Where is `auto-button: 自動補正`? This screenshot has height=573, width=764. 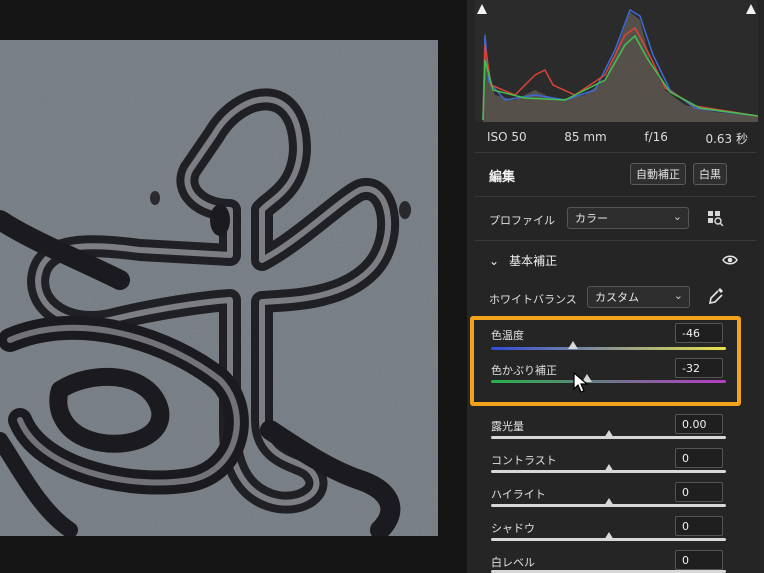 auto-button: 自動補正 is located at coordinates (658, 174).